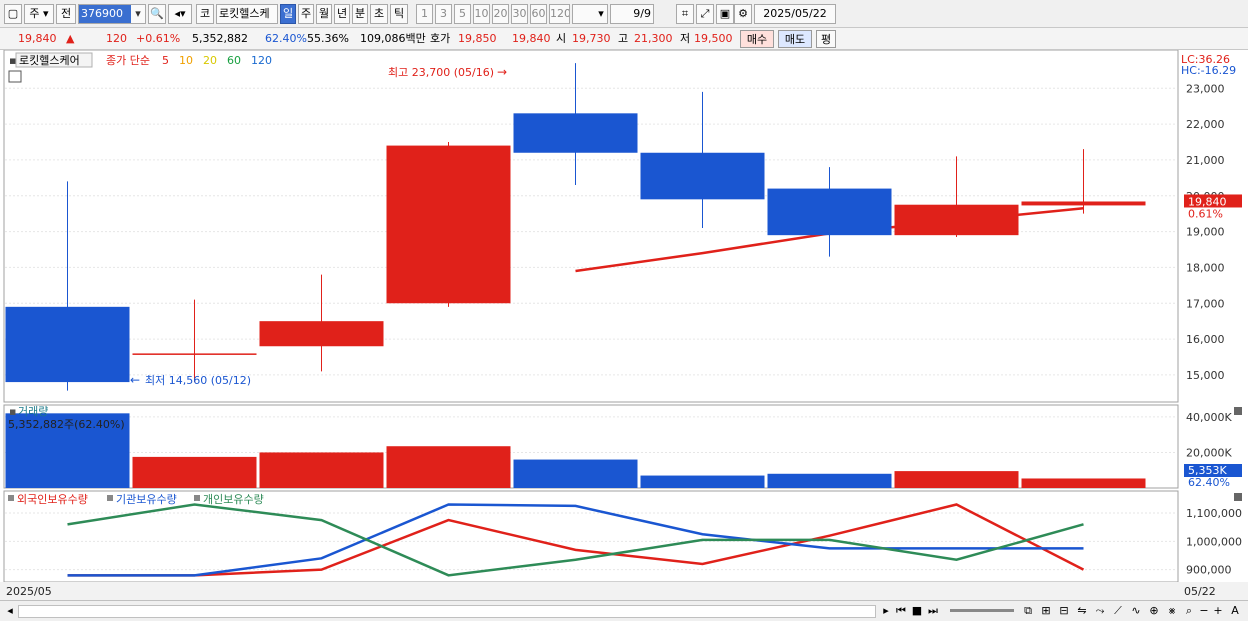 The height and width of the screenshot is (621, 1248). Describe the element at coordinates (70, 38) in the screenshot. I see `change-arrow: ▲` at that location.